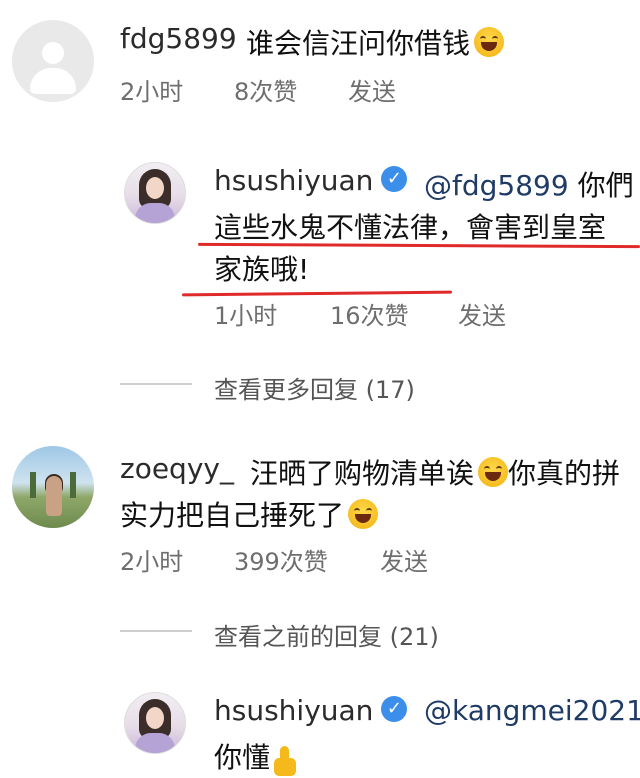 Image resolution: width=640 pixels, height=778 pixels. Describe the element at coordinates (178, 38) in the screenshot. I see `comment-username: fdg5899` at that location.